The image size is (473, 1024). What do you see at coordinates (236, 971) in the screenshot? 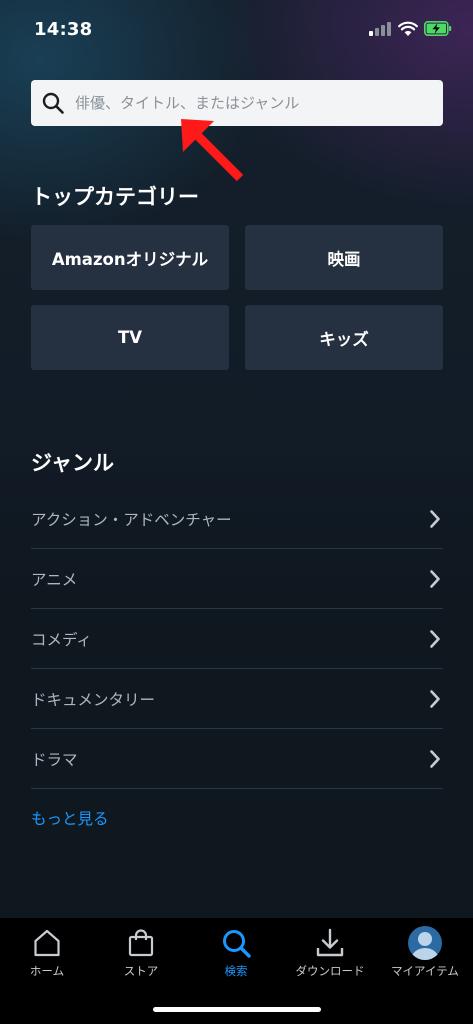
I see `tab-label: 検索` at bounding box center [236, 971].